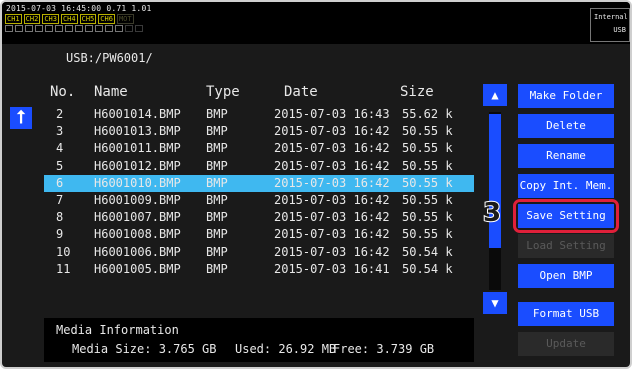 The width and height of the screenshot is (632, 369). Describe the element at coordinates (137, 165) in the screenshot. I see `row-name: H6001012.BMP` at that location.